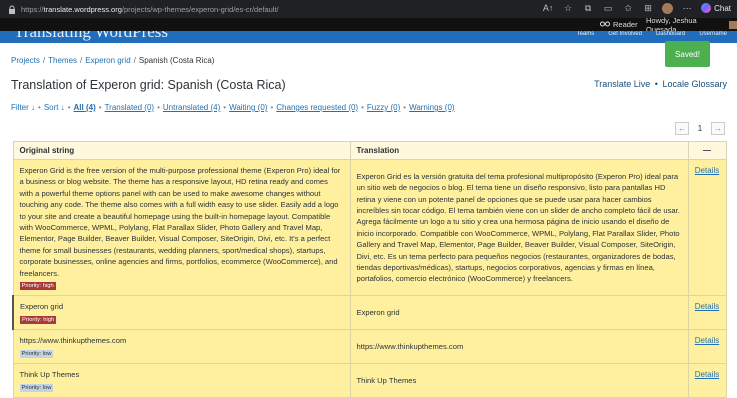 This screenshot has height=398, width=737. Describe the element at coordinates (652, 34) in the screenshot. I see `site-nav: Teams Get Involved Dashboard Username` at that location.